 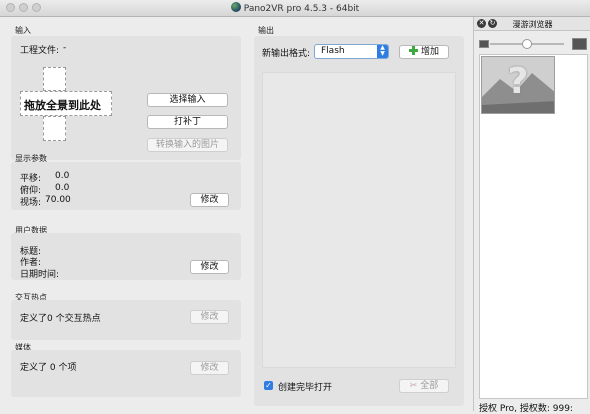 I want to click on build-all-label: 全部, so click(x=429, y=386).